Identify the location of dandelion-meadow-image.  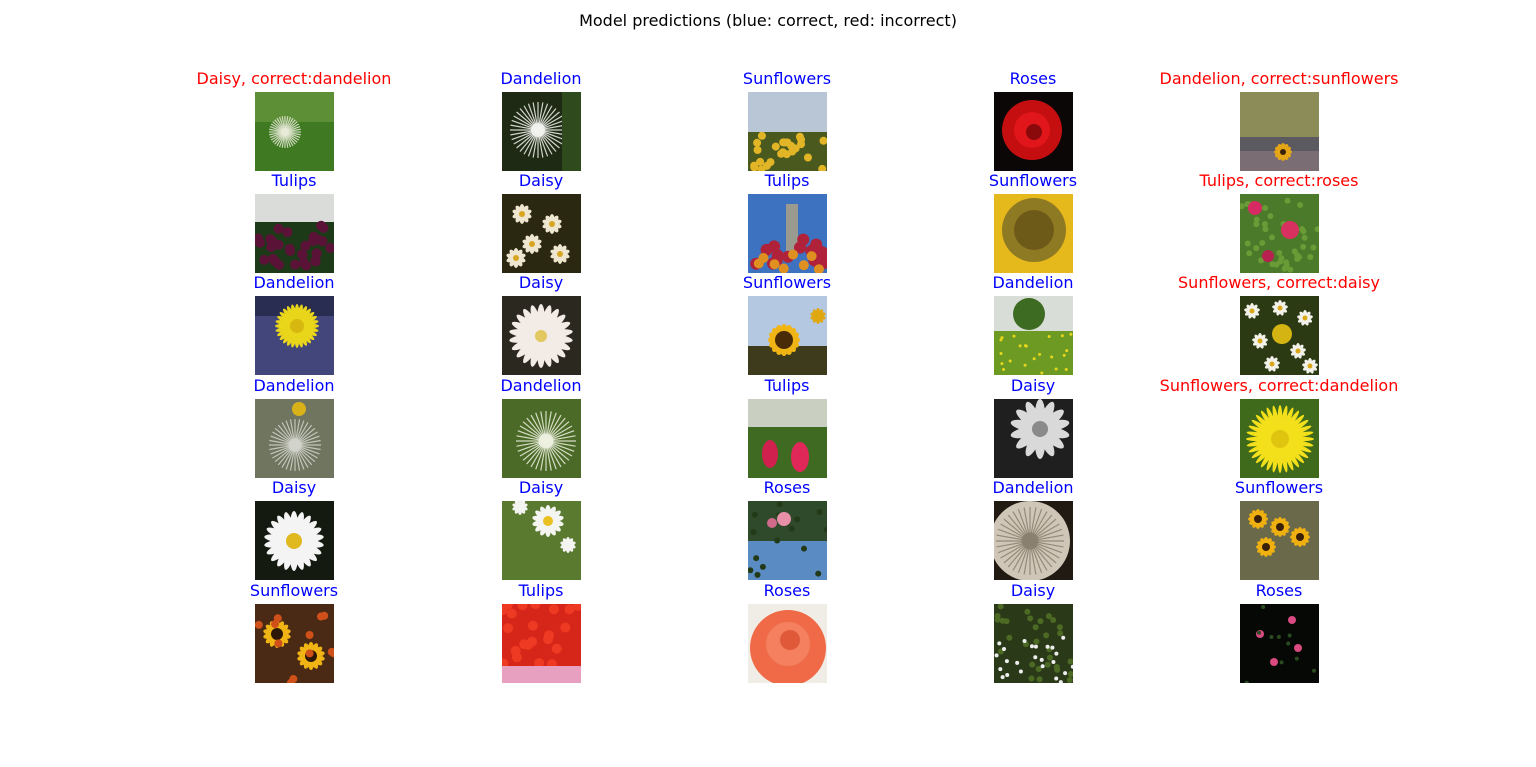
(1033, 335).